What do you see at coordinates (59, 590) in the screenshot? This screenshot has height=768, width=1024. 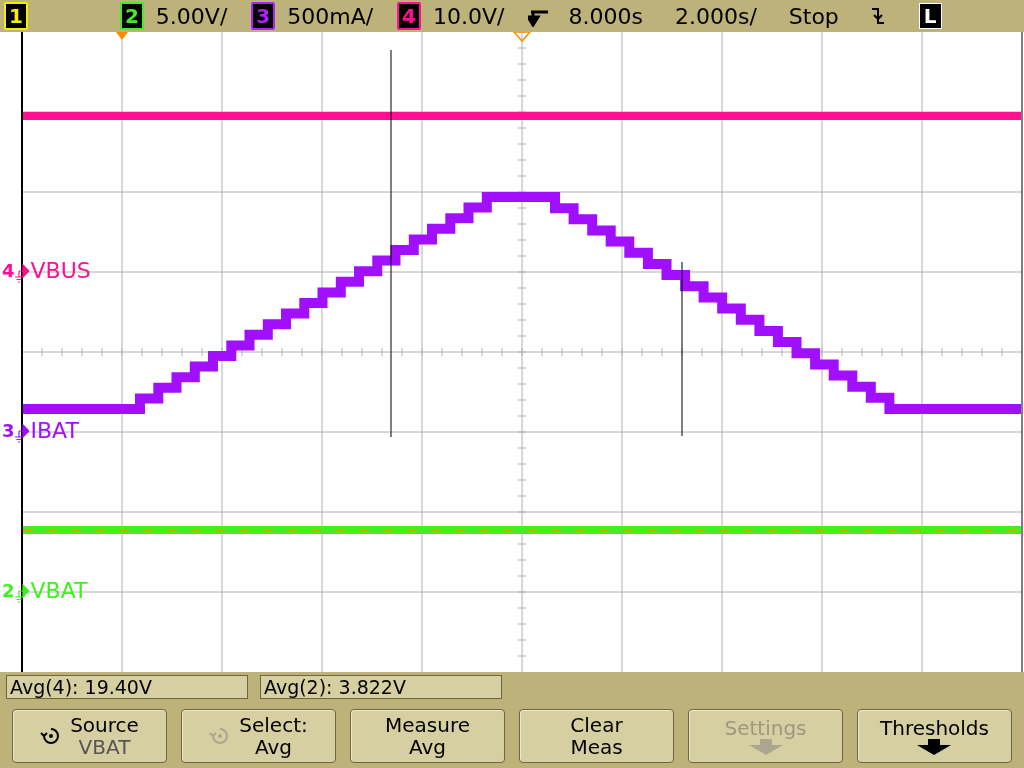 I see `trace-label: VBAT` at bounding box center [59, 590].